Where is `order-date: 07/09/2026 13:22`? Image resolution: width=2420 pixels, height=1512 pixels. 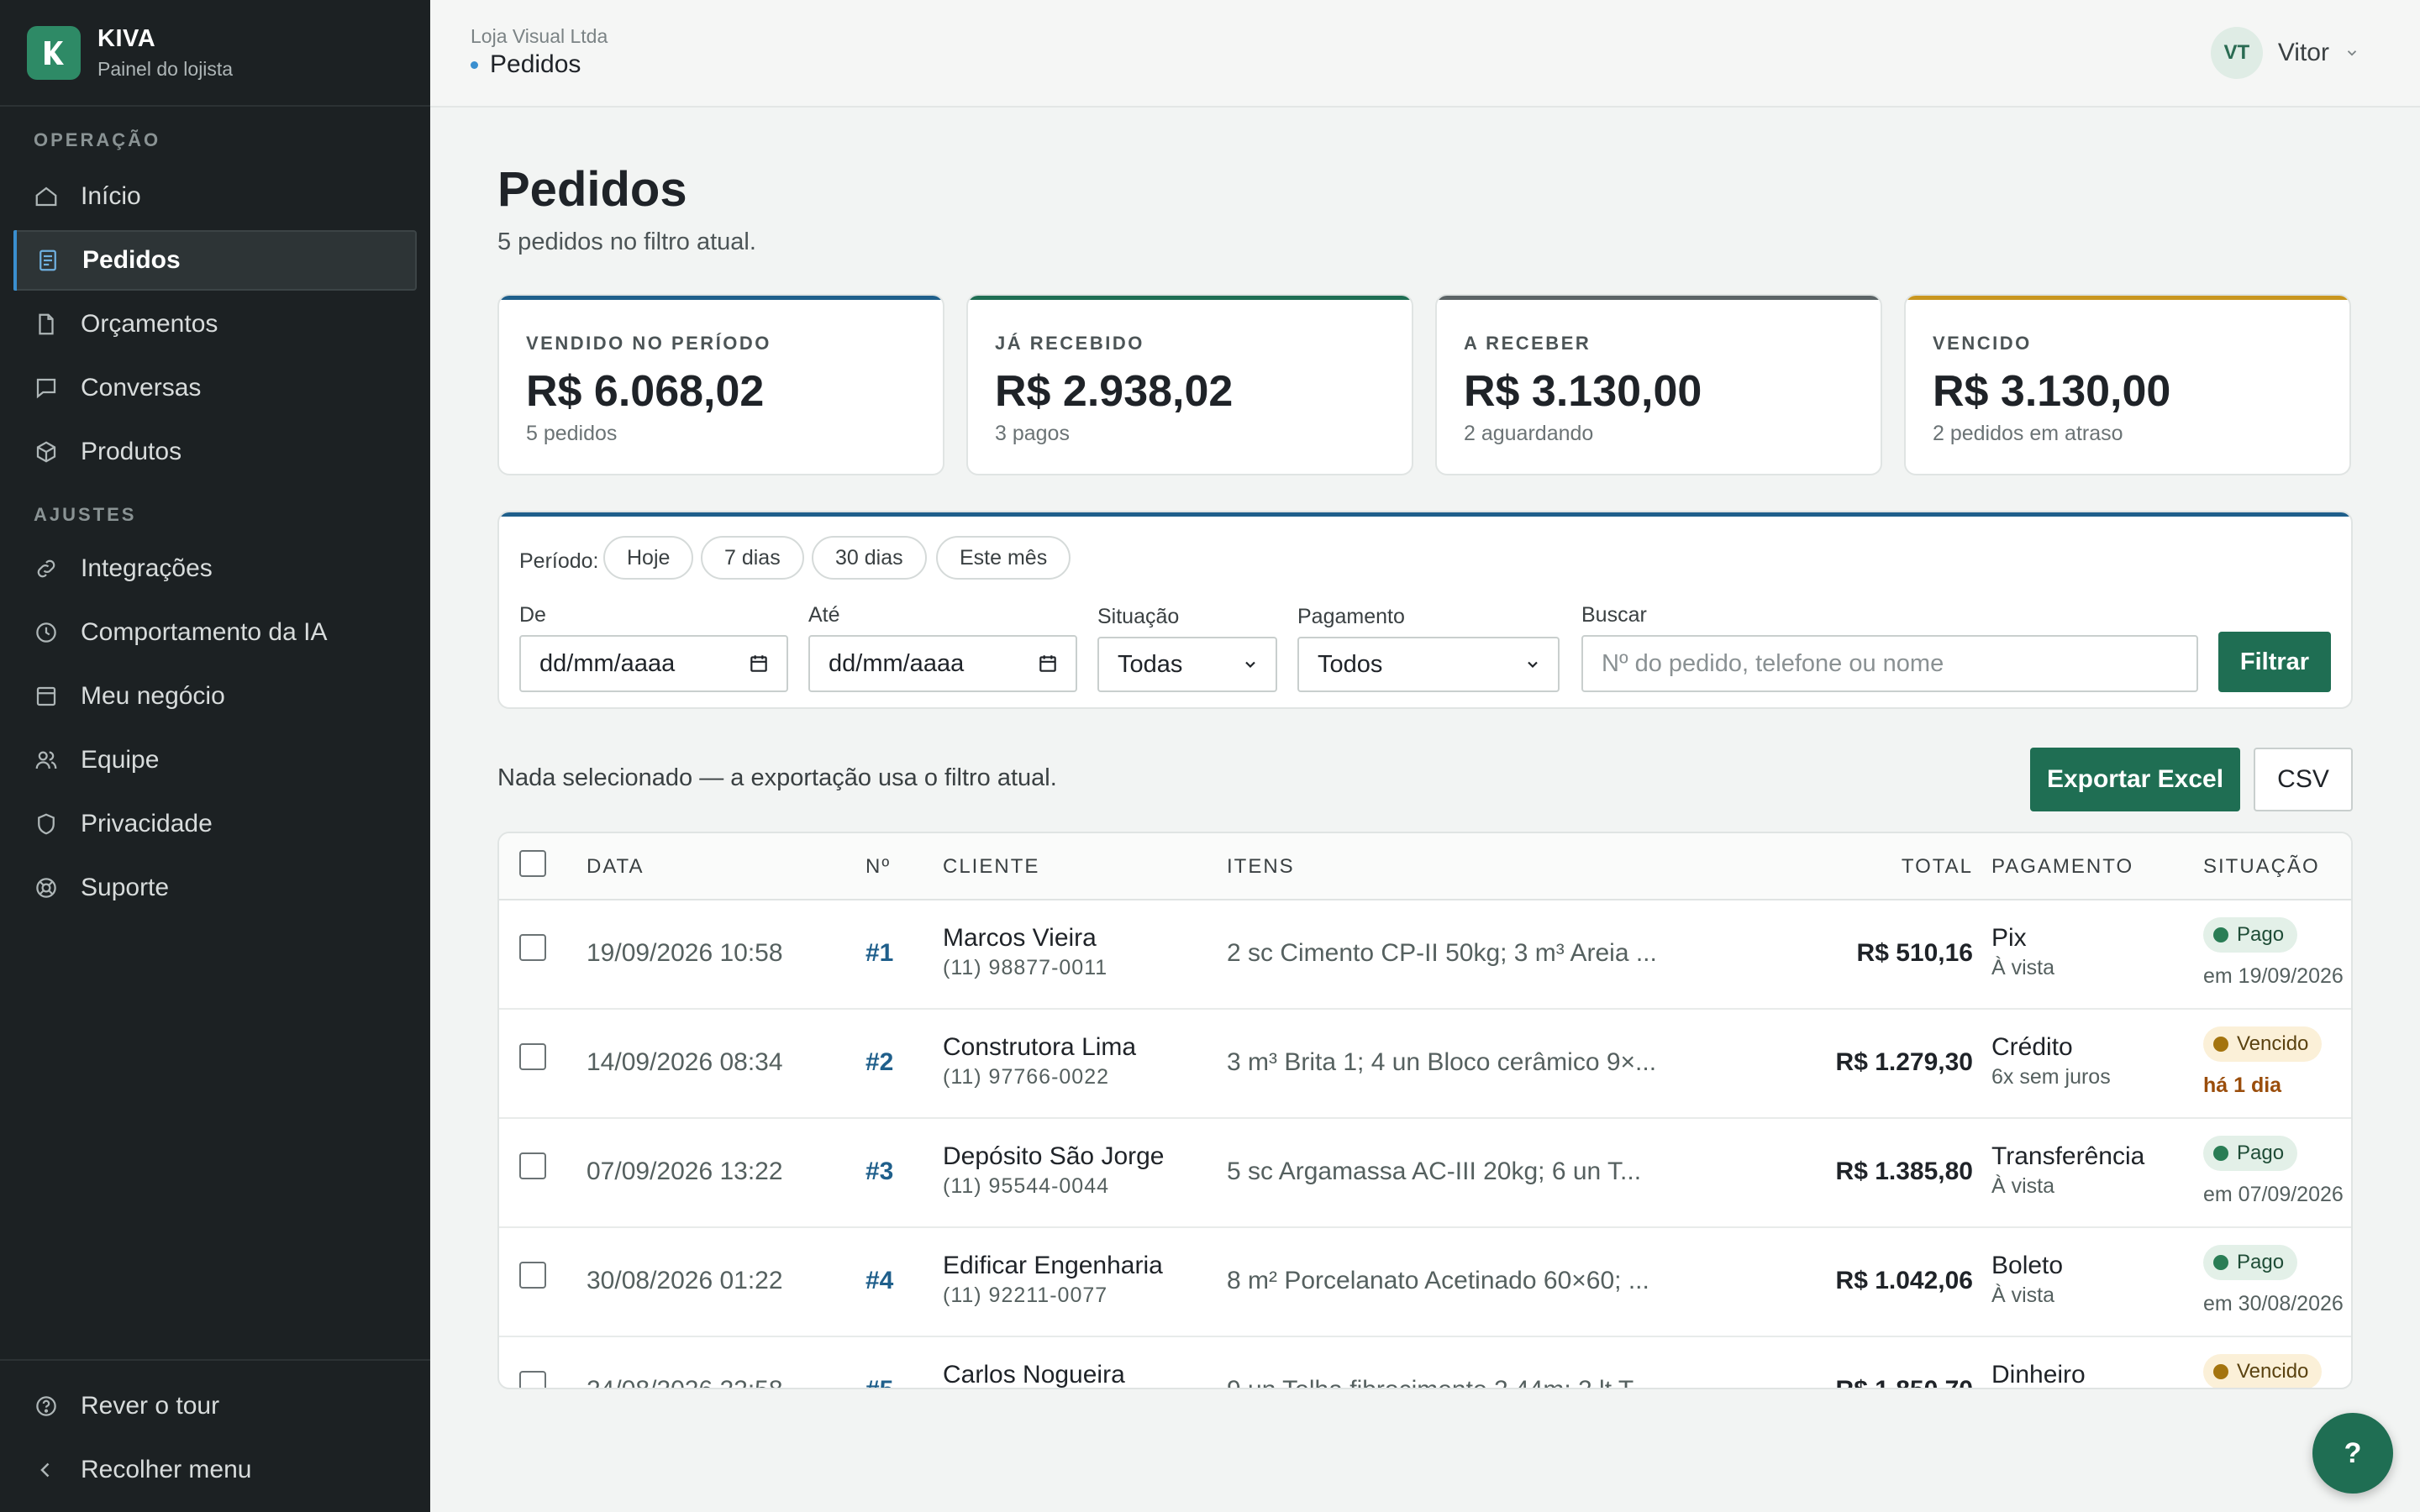
order-date: 07/09/2026 13:22 is located at coordinates (685, 1171).